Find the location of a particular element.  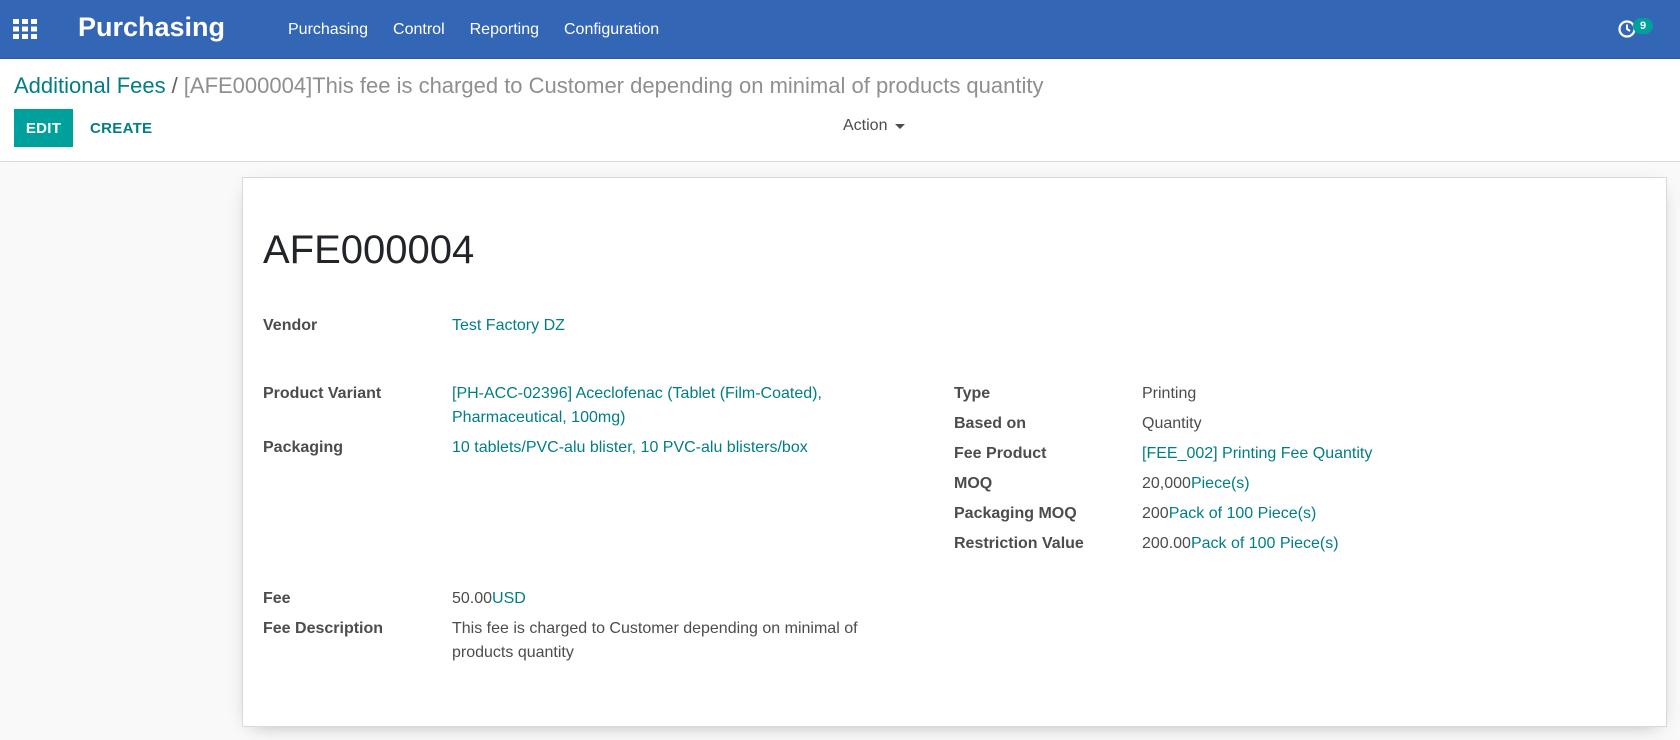

vendor-field: Test Factory DZ is located at coordinates (508, 326).